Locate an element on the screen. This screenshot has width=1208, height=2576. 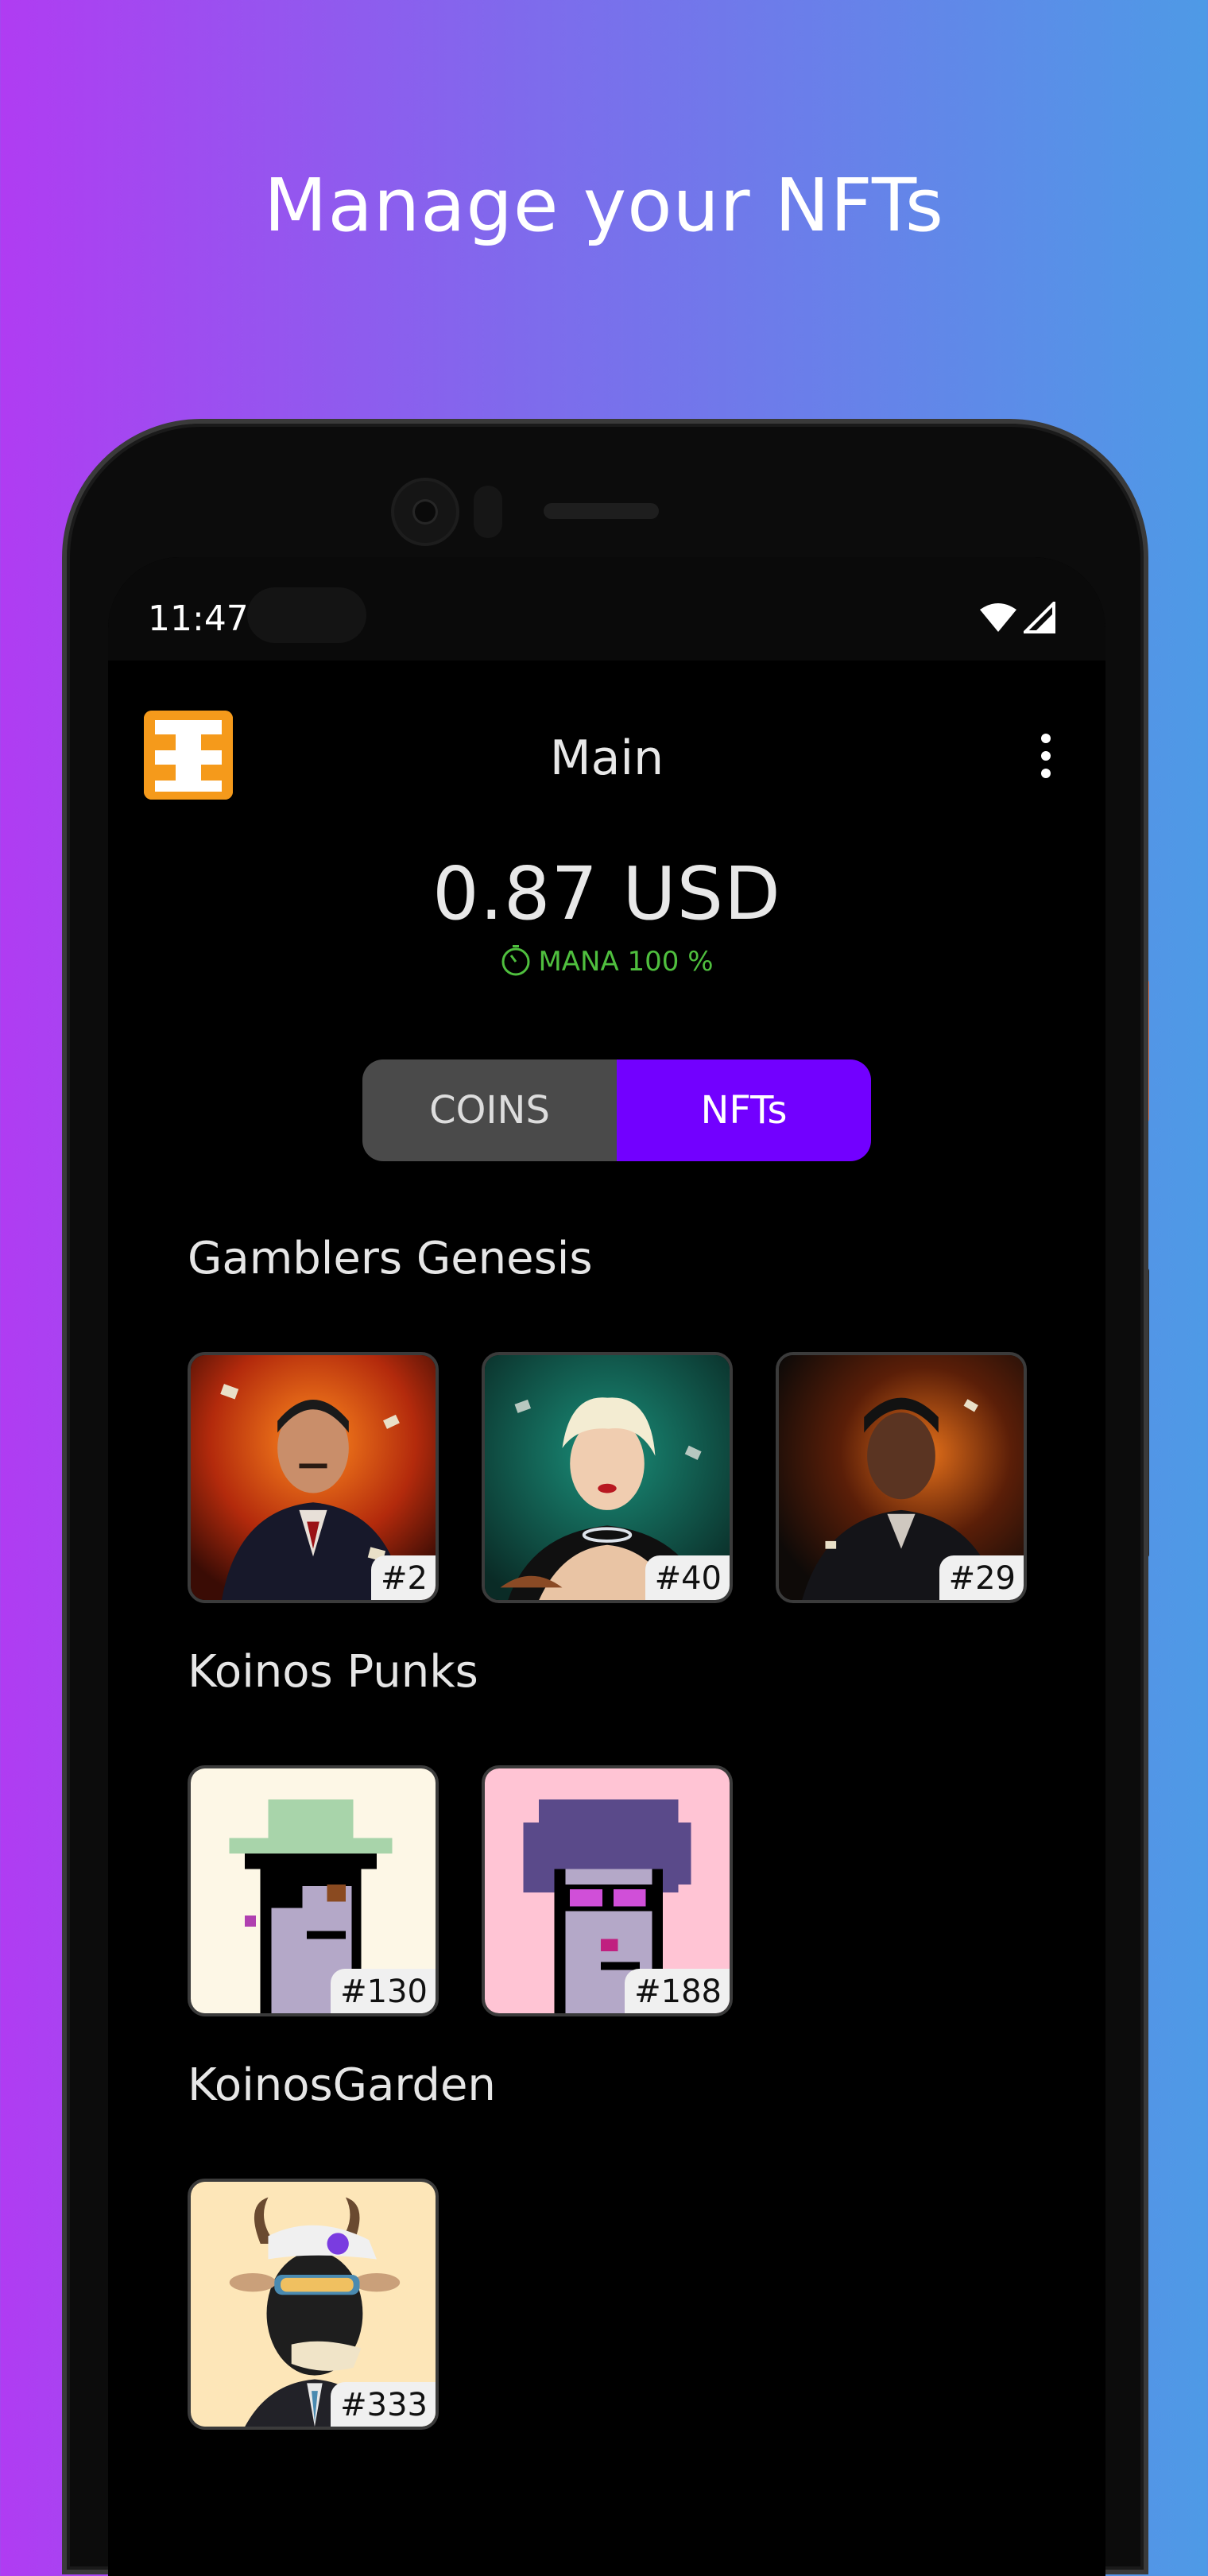
asset-tabs: COINS NFTs is located at coordinates (616, 1110).